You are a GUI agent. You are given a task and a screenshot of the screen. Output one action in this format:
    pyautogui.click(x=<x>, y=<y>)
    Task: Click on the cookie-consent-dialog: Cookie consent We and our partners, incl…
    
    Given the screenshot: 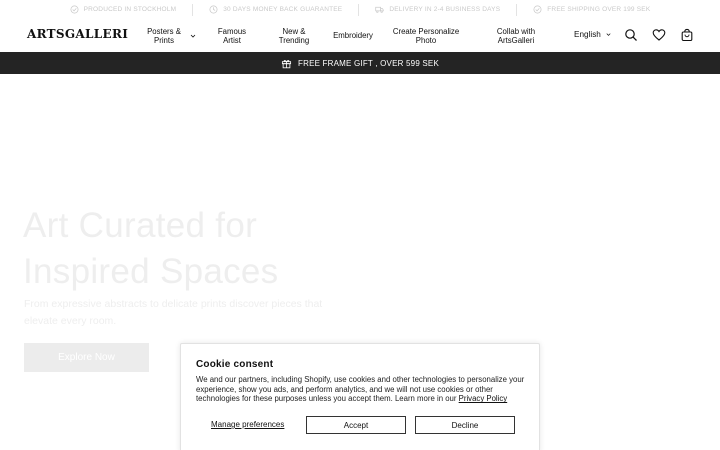 What is the action you would take?
    pyautogui.click(x=360, y=396)
    